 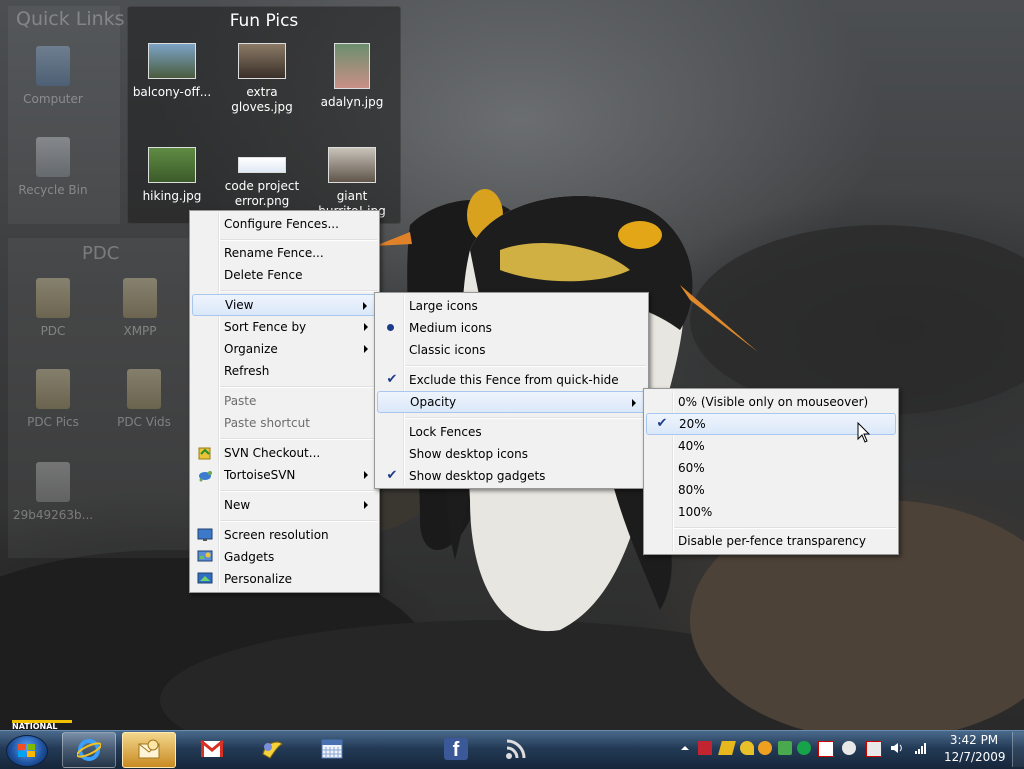 What do you see at coordinates (771, 402) in the screenshot?
I see `menu-item-opacity-0: 0% (Visible only on mouseover)` at bounding box center [771, 402].